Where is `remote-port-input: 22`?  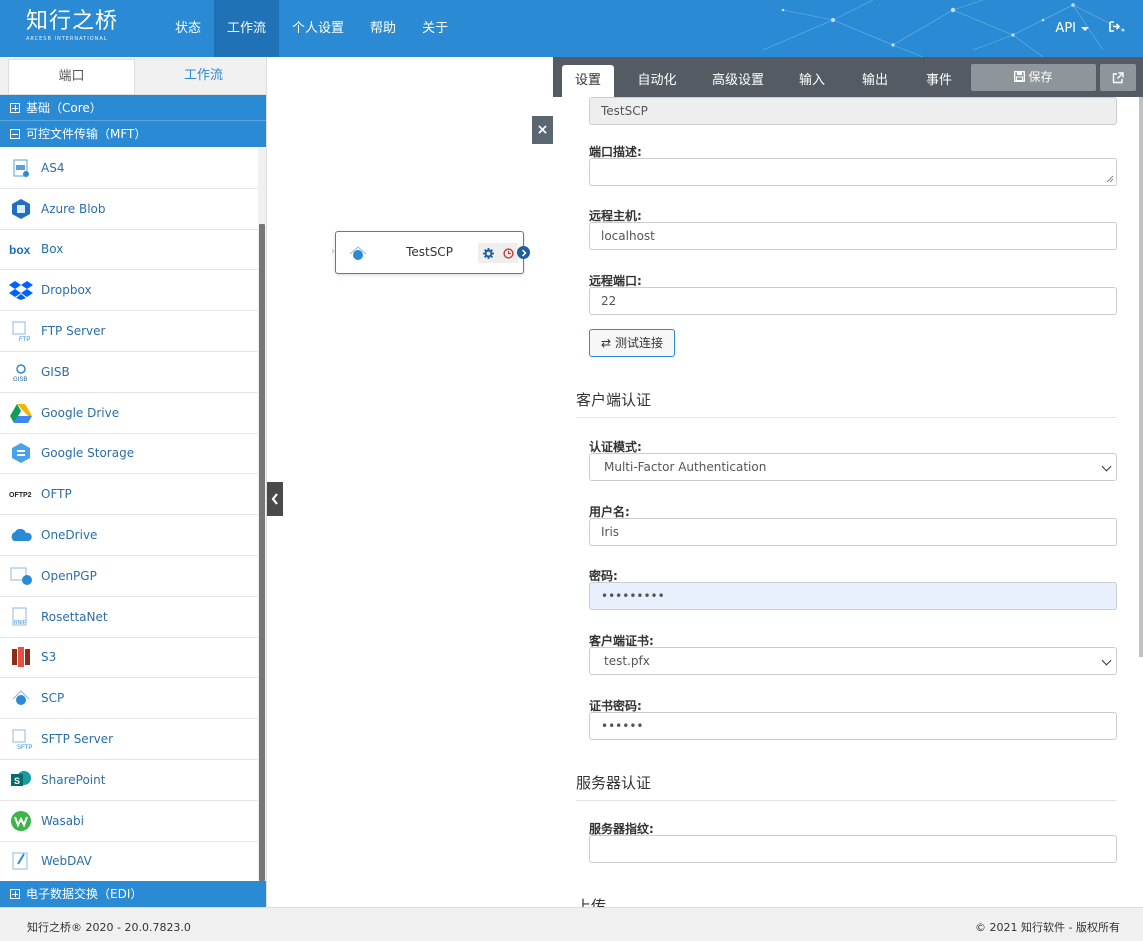 remote-port-input: 22 is located at coordinates (853, 301).